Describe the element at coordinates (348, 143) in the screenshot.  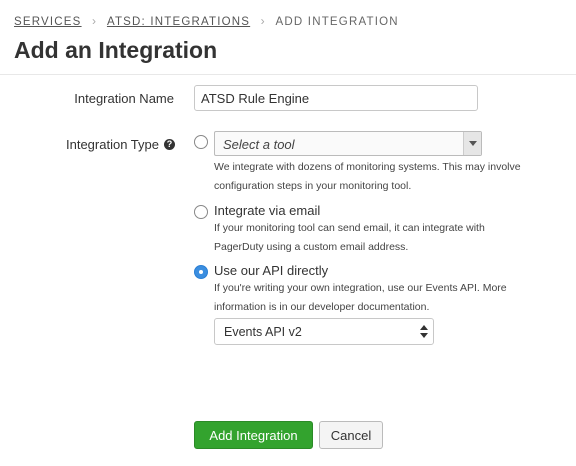
I see `tool-select: Select a tool` at that location.